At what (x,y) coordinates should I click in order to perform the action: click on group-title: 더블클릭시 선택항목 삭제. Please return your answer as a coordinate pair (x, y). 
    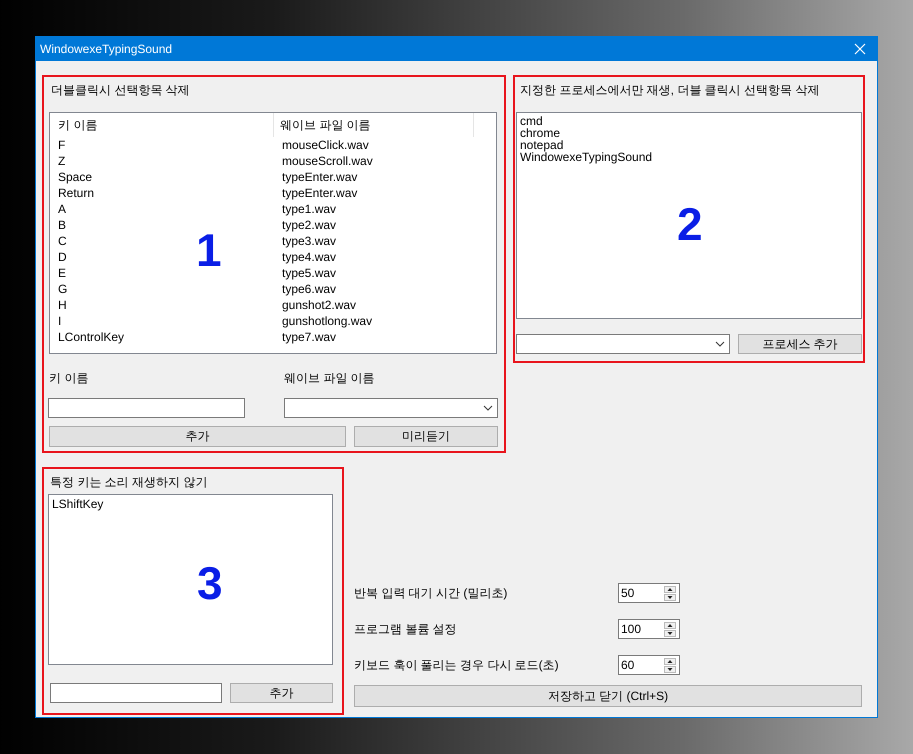
    Looking at the image, I should click on (120, 90).